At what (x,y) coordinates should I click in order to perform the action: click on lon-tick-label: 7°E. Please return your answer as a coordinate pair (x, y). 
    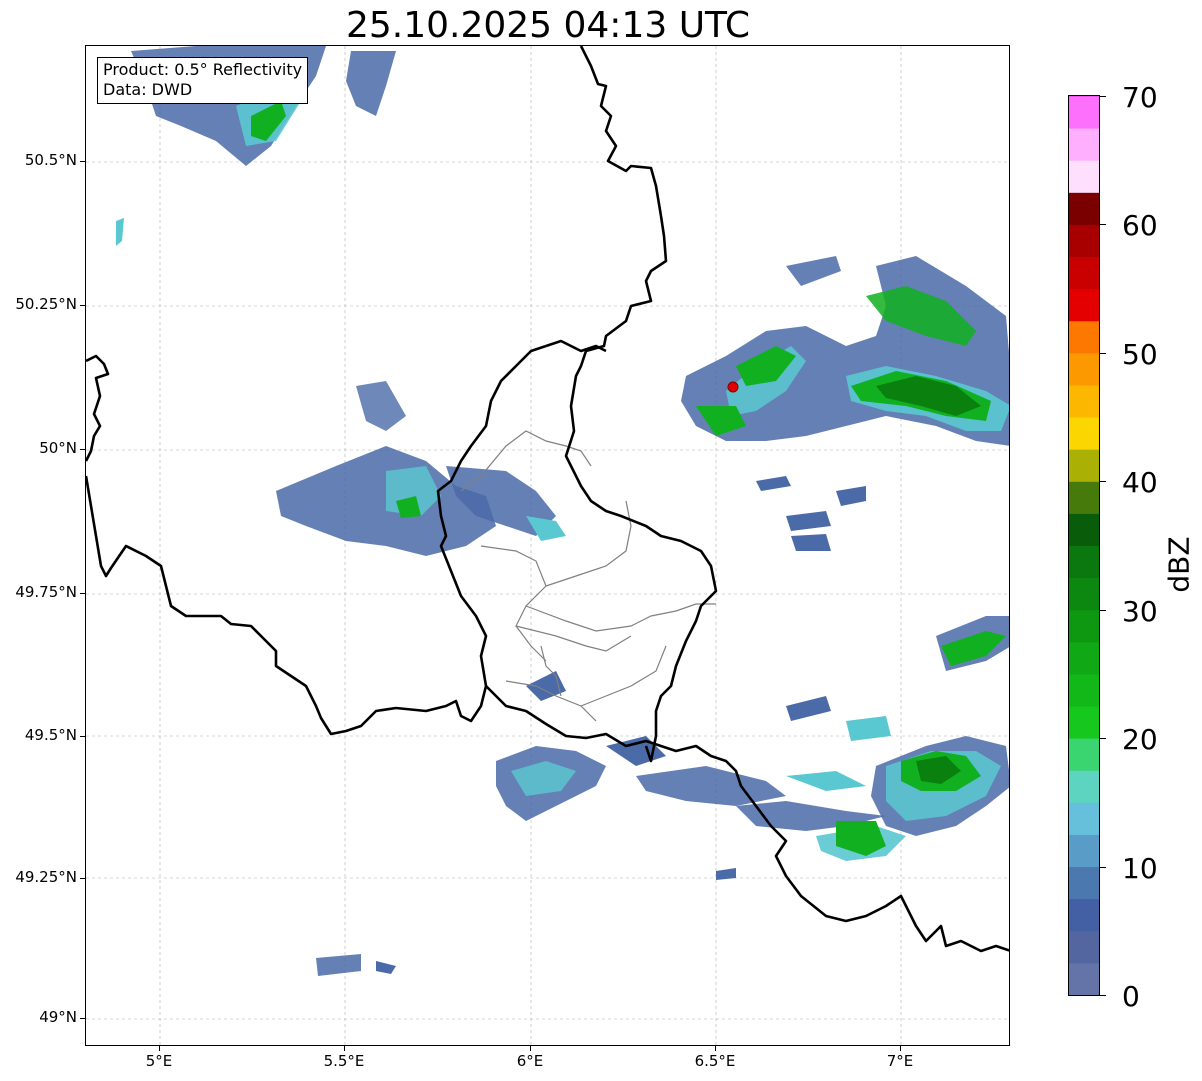
    Looking at the image, I should click on (900, 1061).